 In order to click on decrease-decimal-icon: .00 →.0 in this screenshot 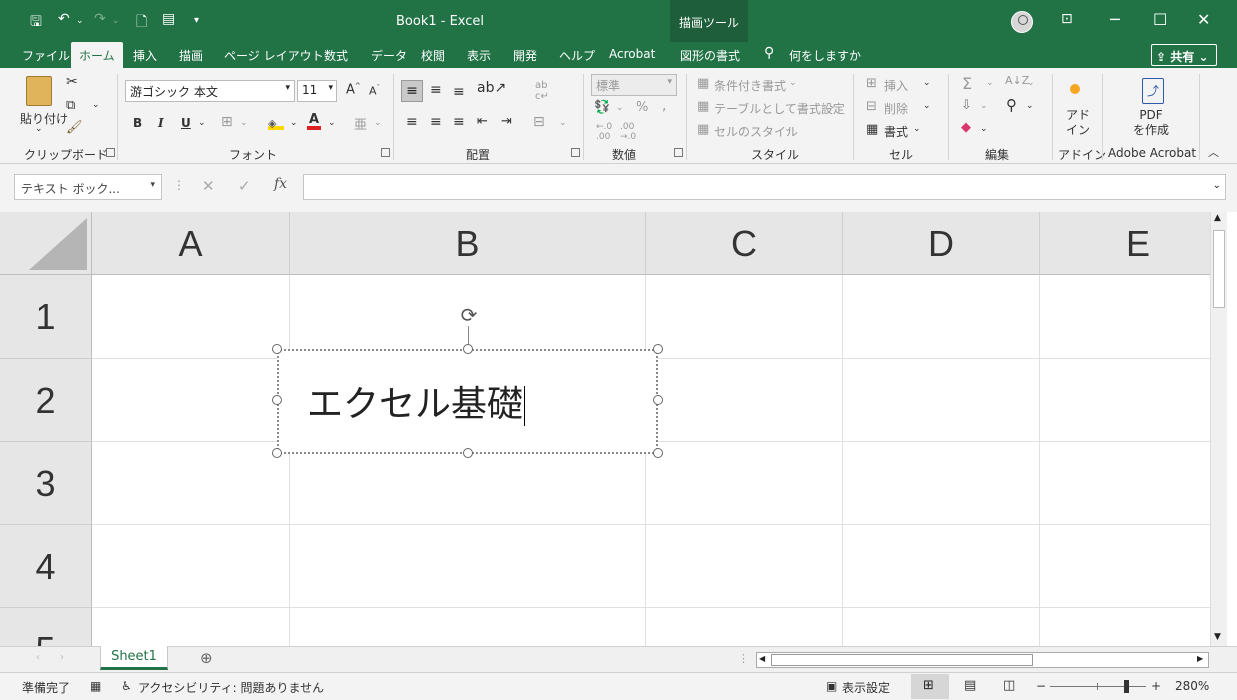, I will do `click(628, 132)`.